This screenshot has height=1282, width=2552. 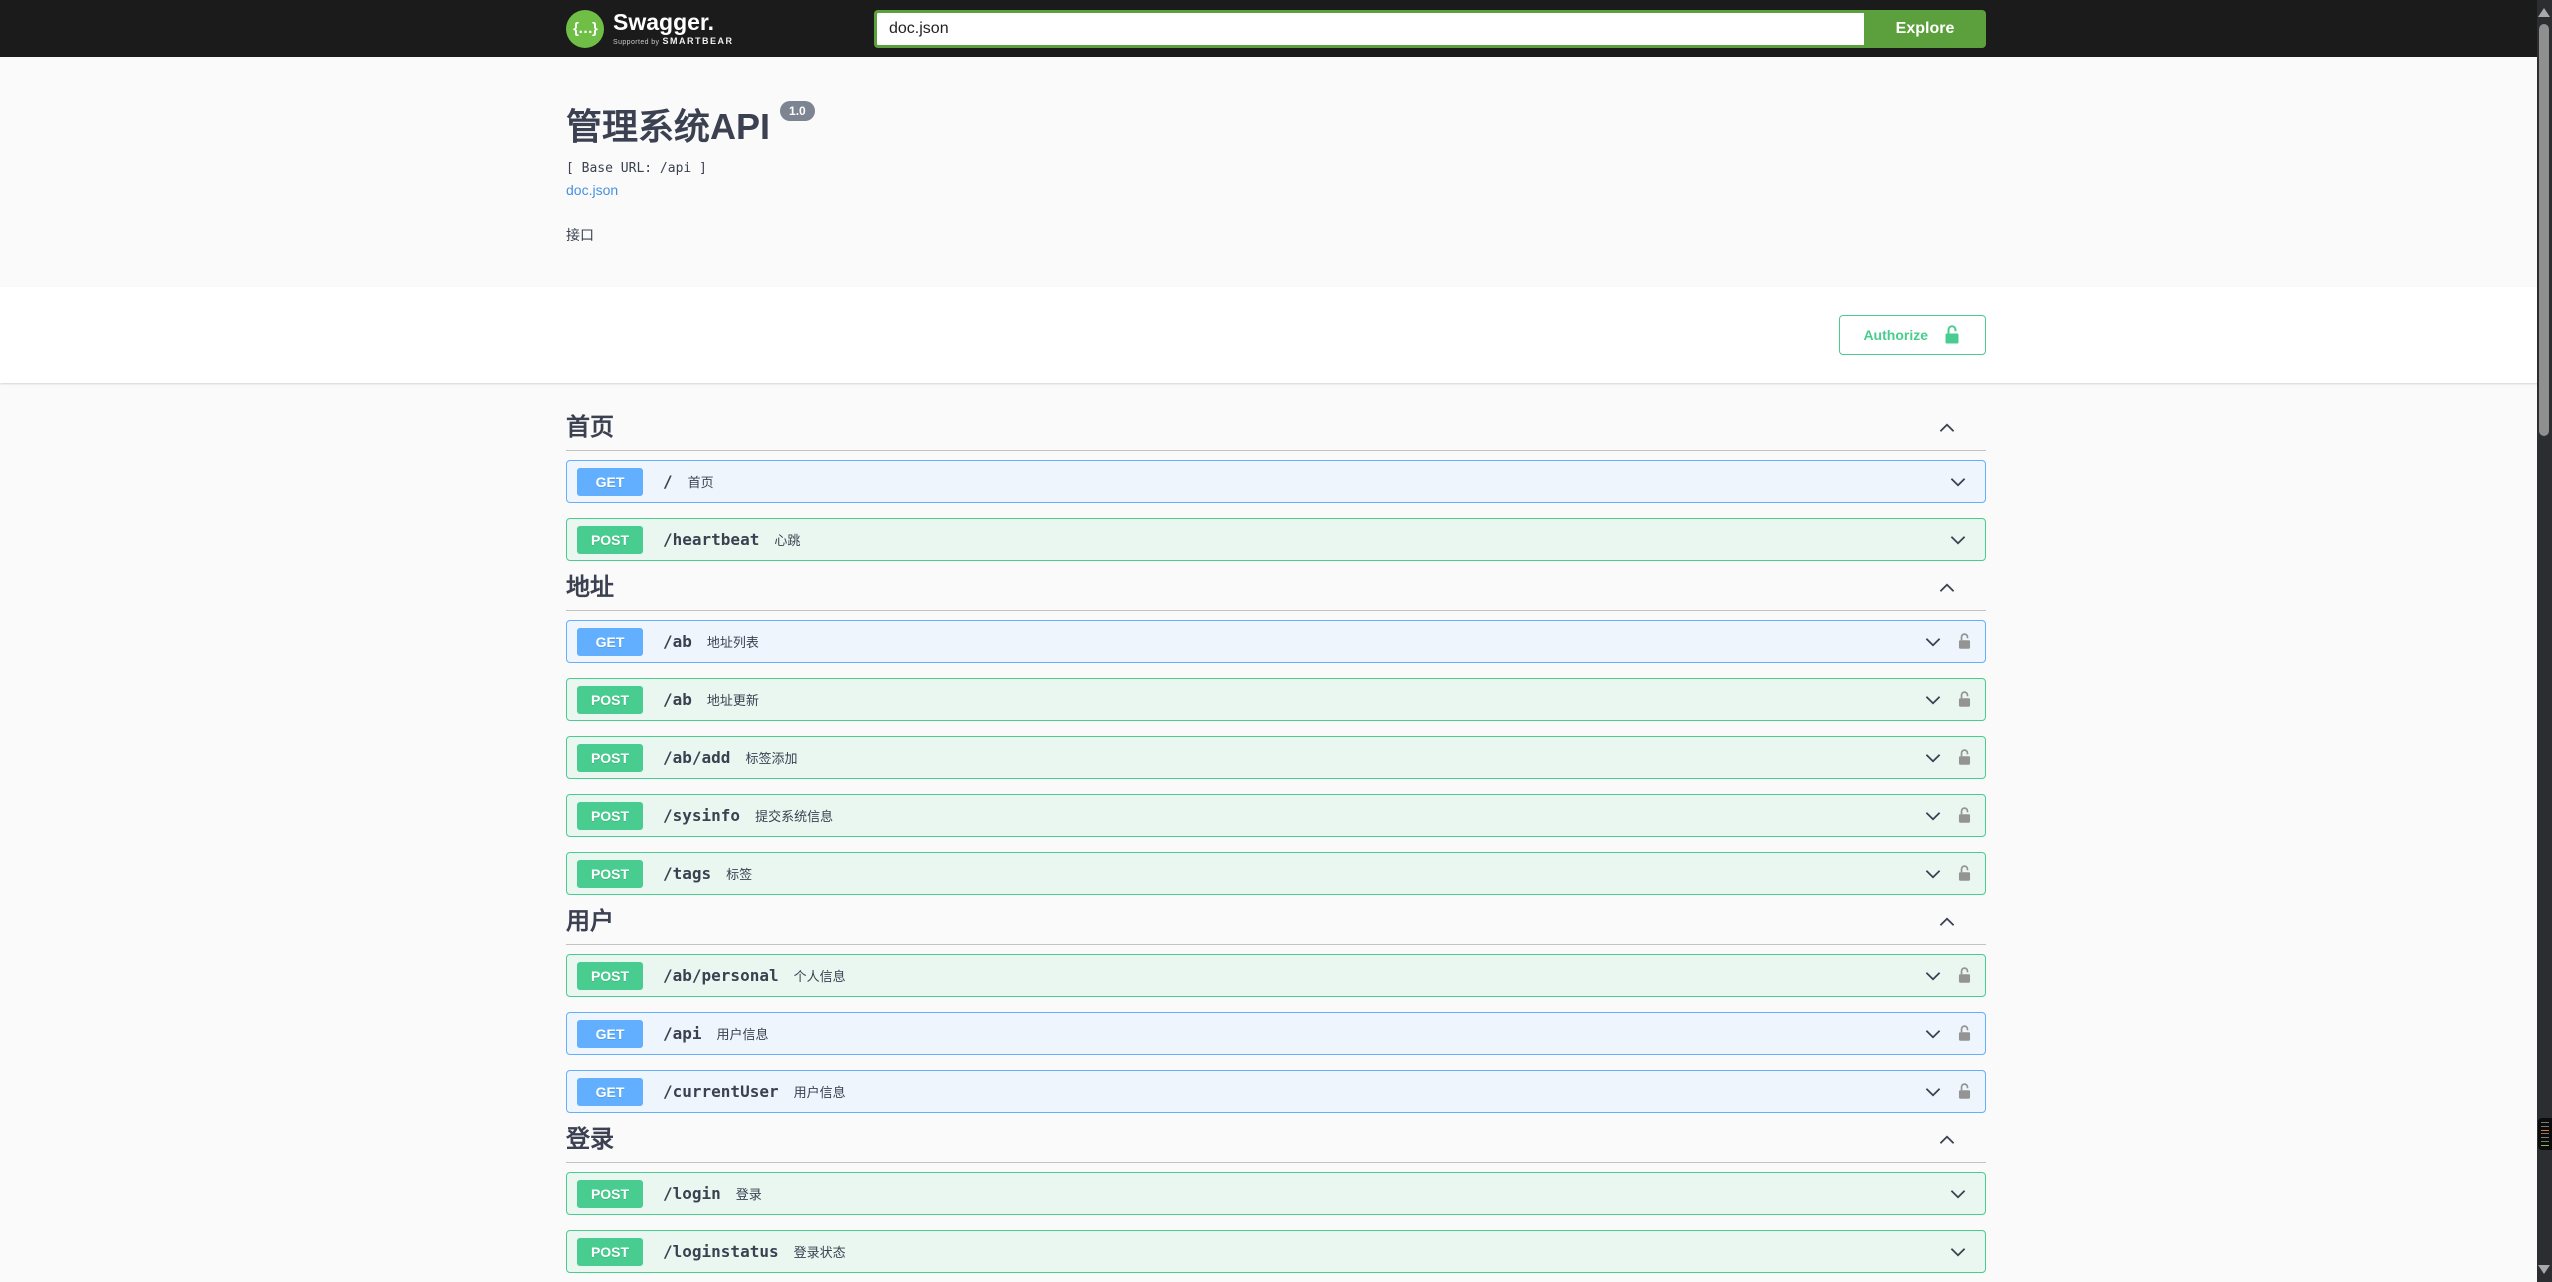 What do you see at coordinates (1276, 699) in the screenshot?
I see `operation-row: POST /ab 地址更新` at bounding box center [1276, 699].